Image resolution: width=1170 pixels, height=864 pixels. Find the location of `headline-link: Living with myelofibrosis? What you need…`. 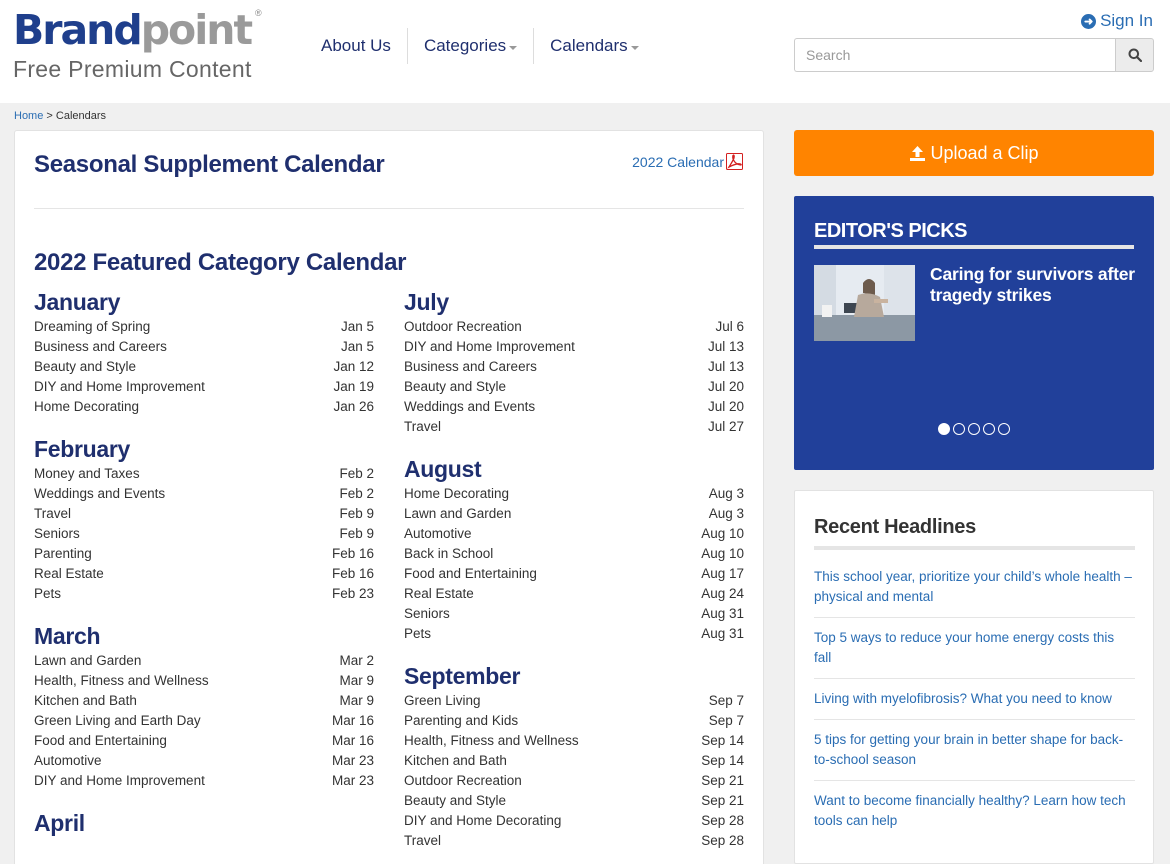

headline-link: Living with myelofibrosis? What you need… is located at coordinates (974, 704).